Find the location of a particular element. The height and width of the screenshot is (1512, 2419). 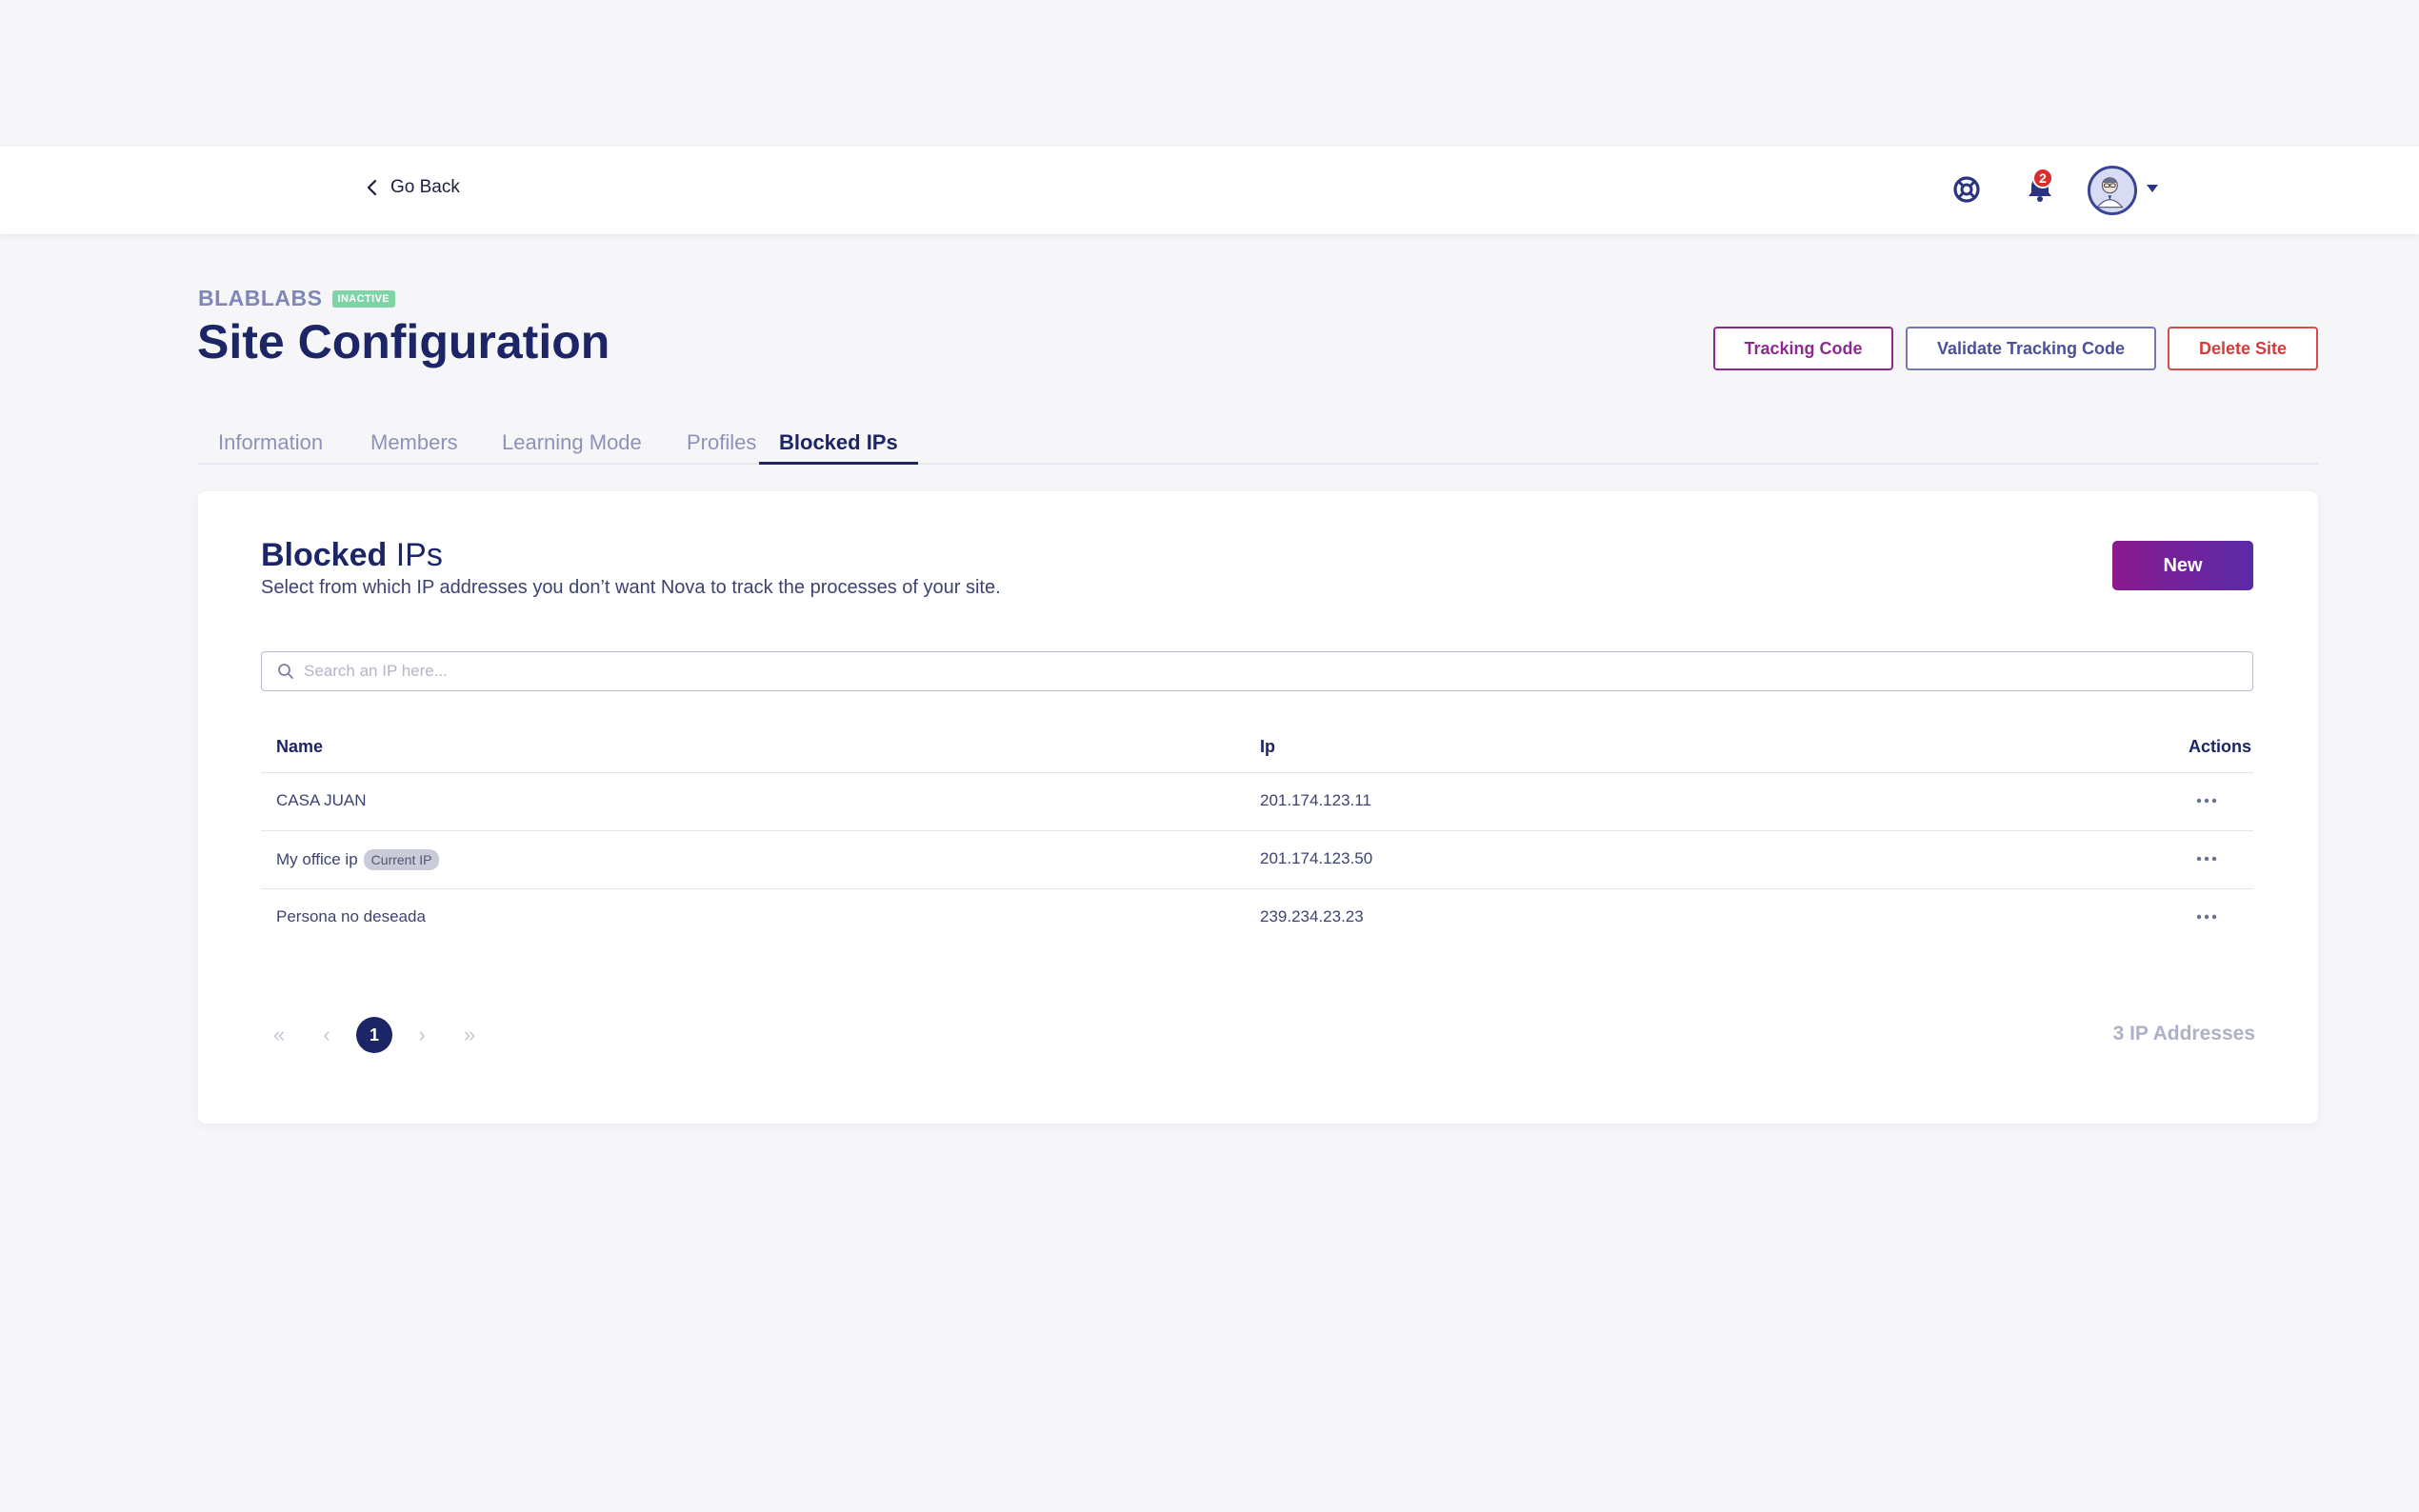

table-row: Persona no deseada 239.234.23.23 is located at coordinates (1257, 918).